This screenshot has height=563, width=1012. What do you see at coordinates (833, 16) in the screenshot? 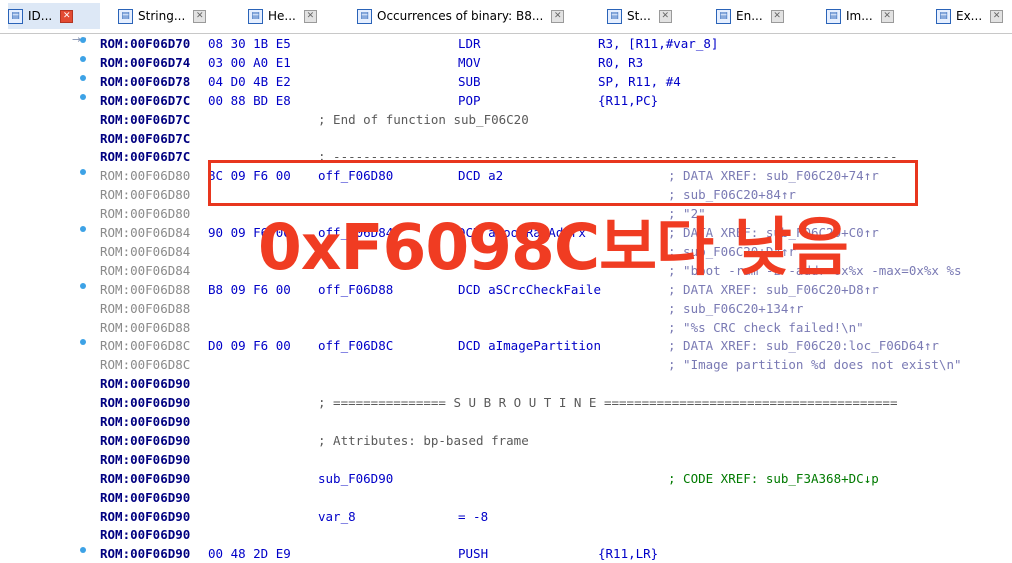
I see `imports-icon: ▤` at bounding box center [833, 16].